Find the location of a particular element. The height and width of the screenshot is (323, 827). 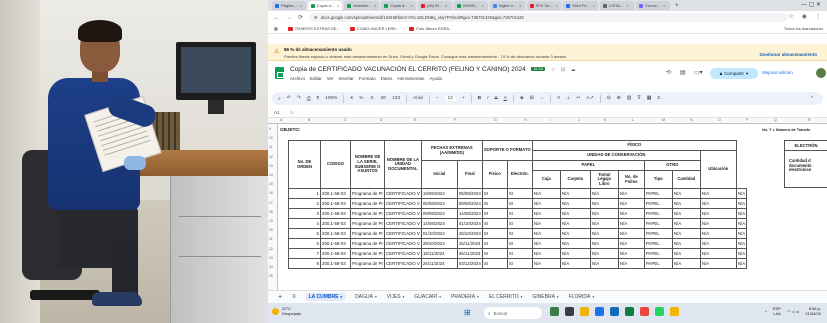

redo-icon: ↷ is located at coordinates (299, 98).